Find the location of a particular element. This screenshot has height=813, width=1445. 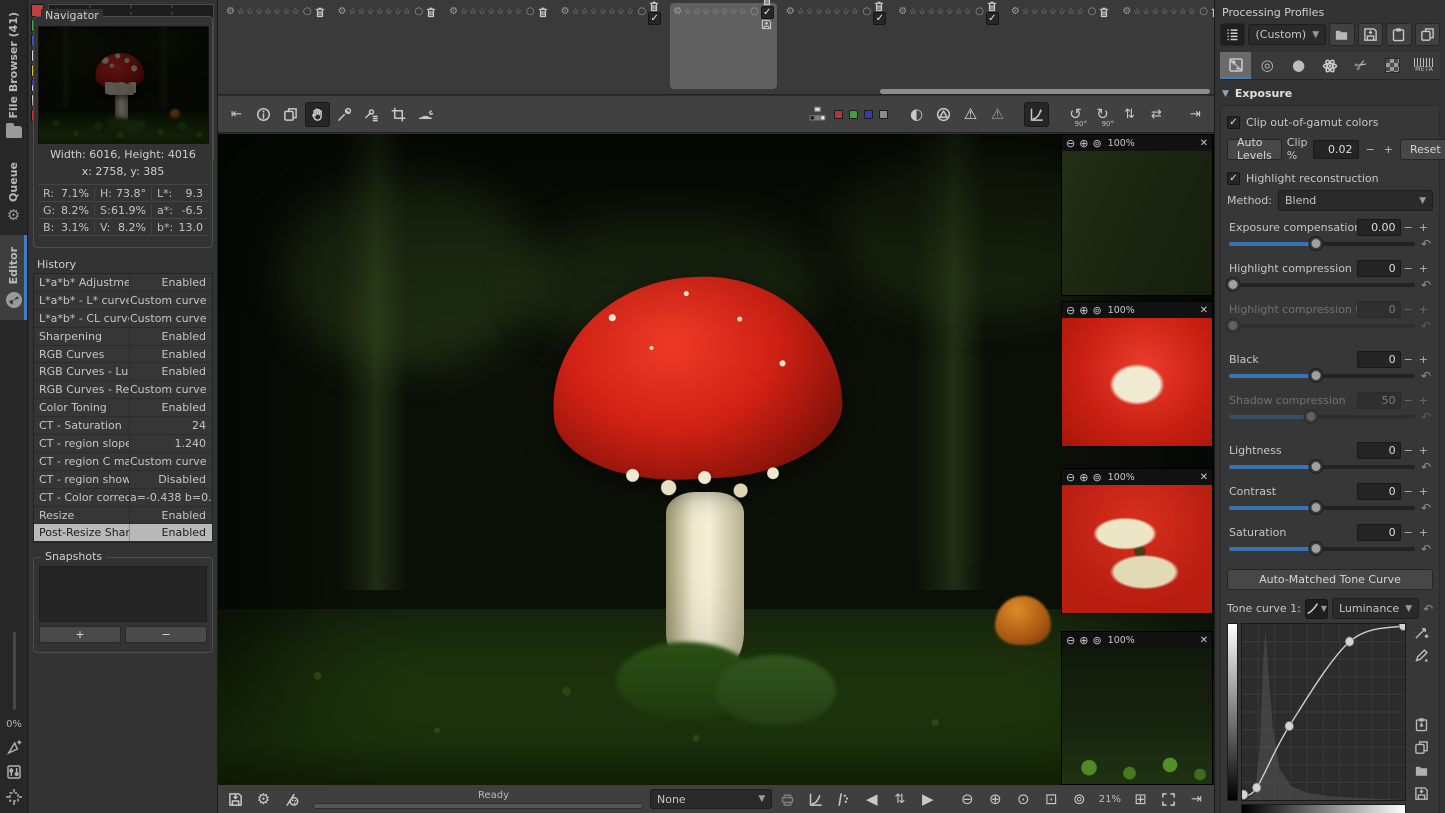

lockable-picker-icon is located at coordinates (371, 114).